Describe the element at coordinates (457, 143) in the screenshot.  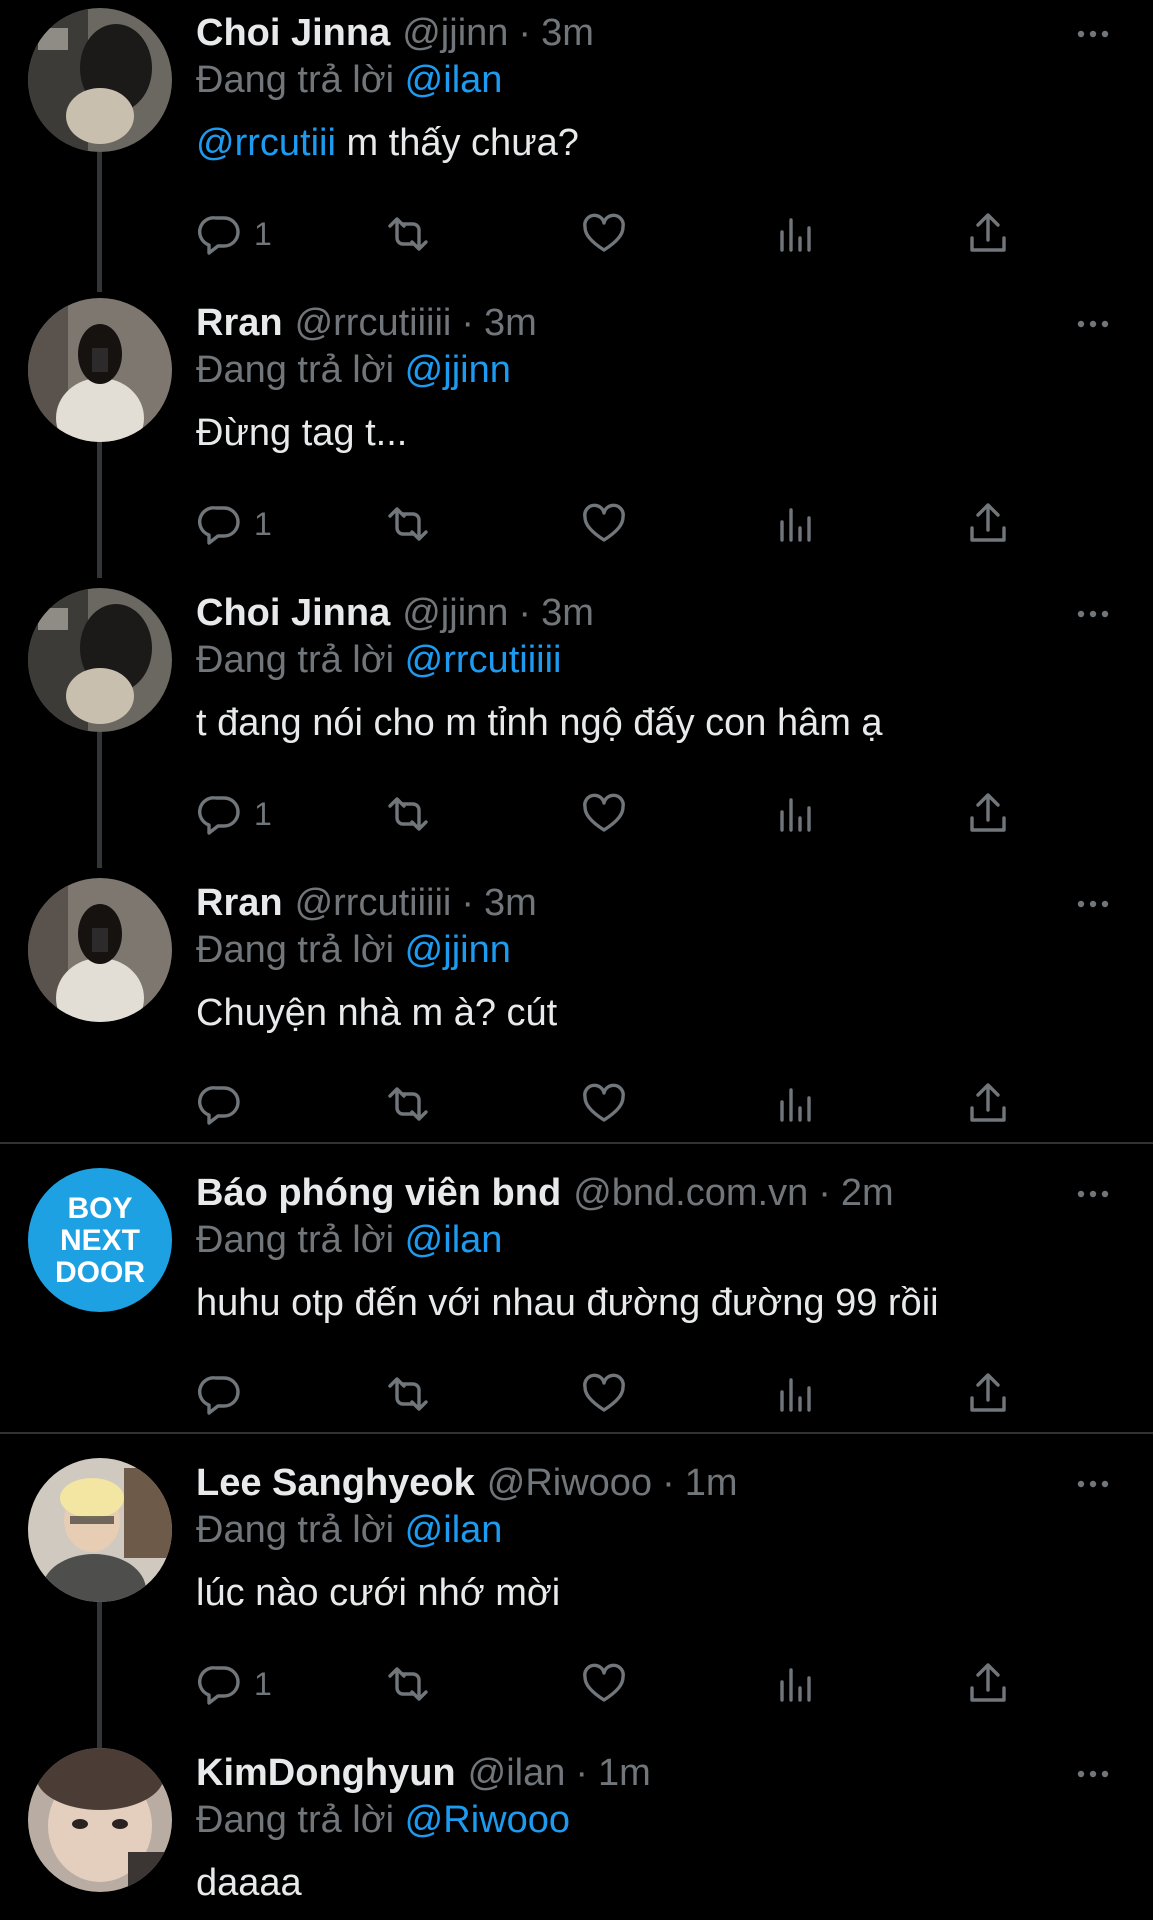
I see `tweet-text-content: m thấy chưa?` at that location.